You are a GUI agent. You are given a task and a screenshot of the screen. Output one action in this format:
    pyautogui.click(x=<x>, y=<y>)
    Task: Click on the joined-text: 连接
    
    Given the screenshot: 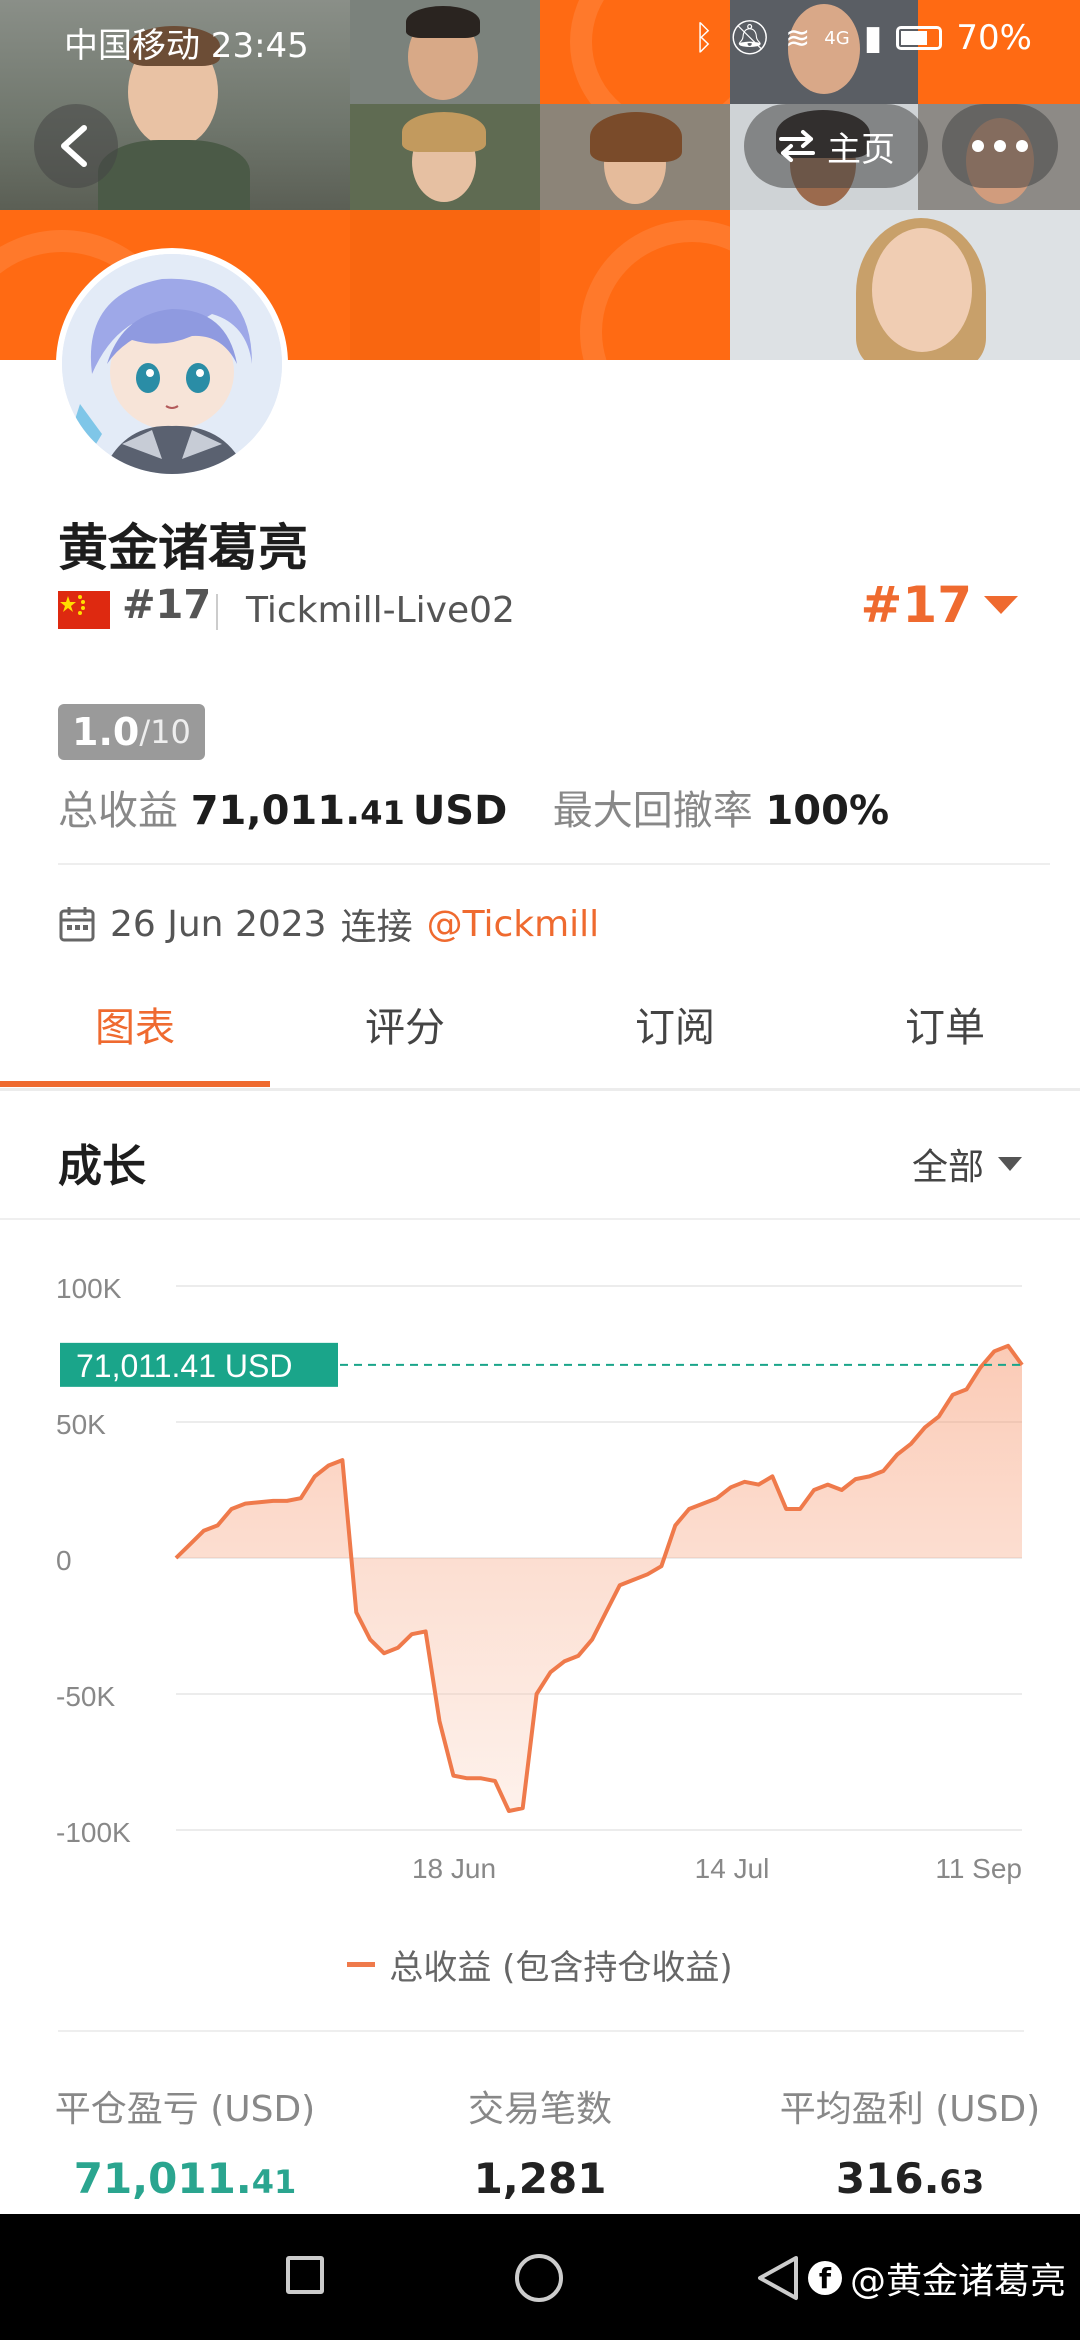 What is the action you would take?
    pyautogui.click(x=376, y=927)
    